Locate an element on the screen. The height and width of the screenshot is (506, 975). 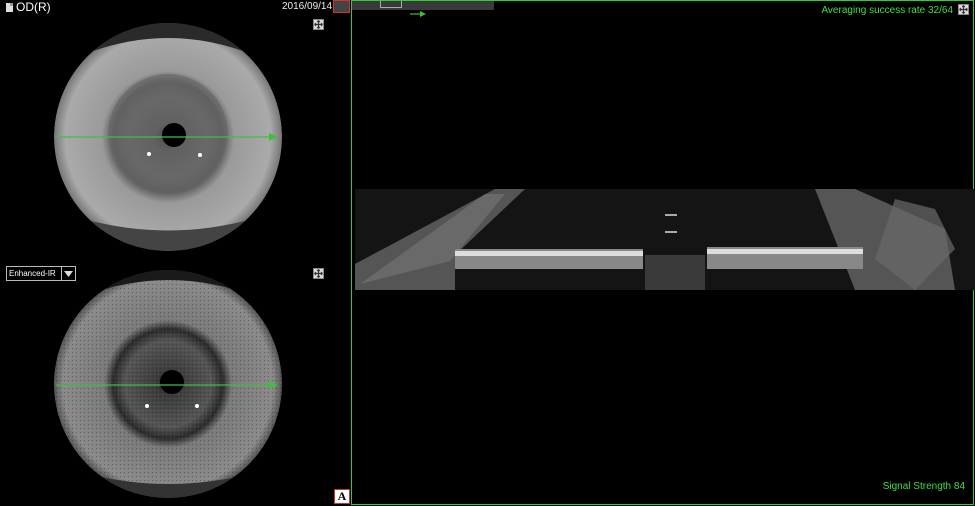
chevron-down-icon is located at coordinates (68, 273).